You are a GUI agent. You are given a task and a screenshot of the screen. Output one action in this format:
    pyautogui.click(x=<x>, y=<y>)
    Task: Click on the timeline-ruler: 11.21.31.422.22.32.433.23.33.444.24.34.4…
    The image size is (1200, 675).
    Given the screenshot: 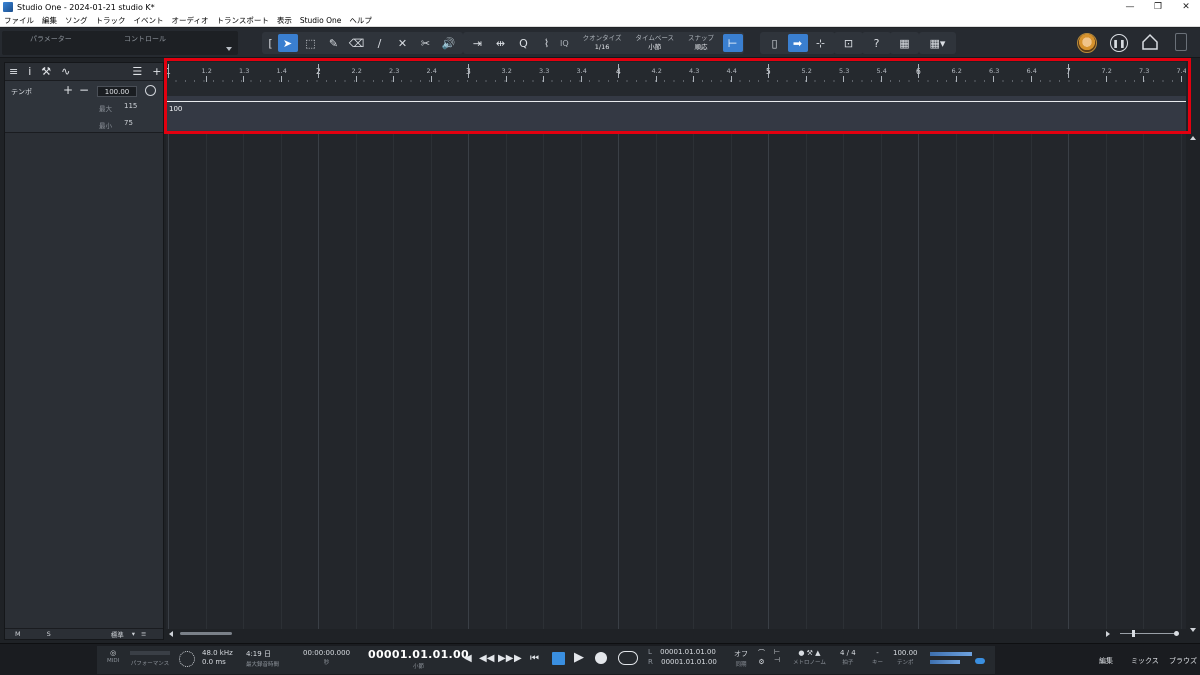 What is the action you would take?
    pyautogui.click(x=676, y=79)
    